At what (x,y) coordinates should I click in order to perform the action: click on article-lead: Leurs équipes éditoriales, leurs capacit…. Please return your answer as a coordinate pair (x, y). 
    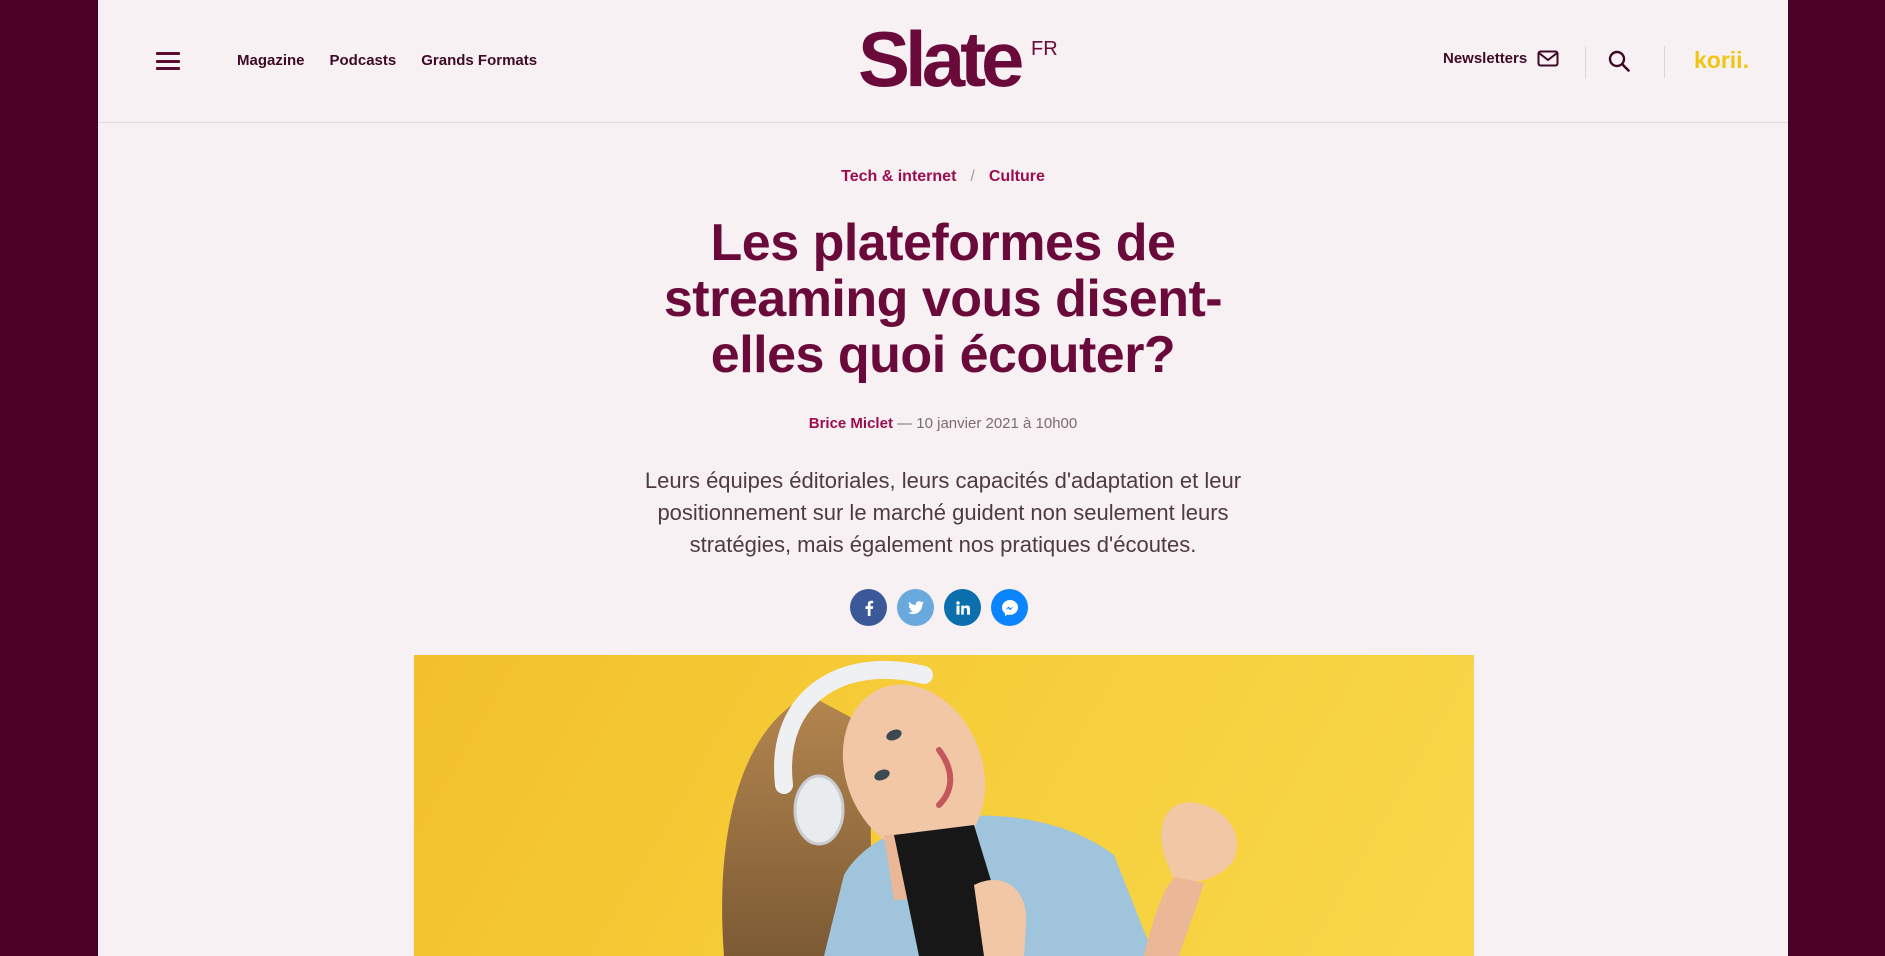
    Looking at the image, I should click on (943, 512).